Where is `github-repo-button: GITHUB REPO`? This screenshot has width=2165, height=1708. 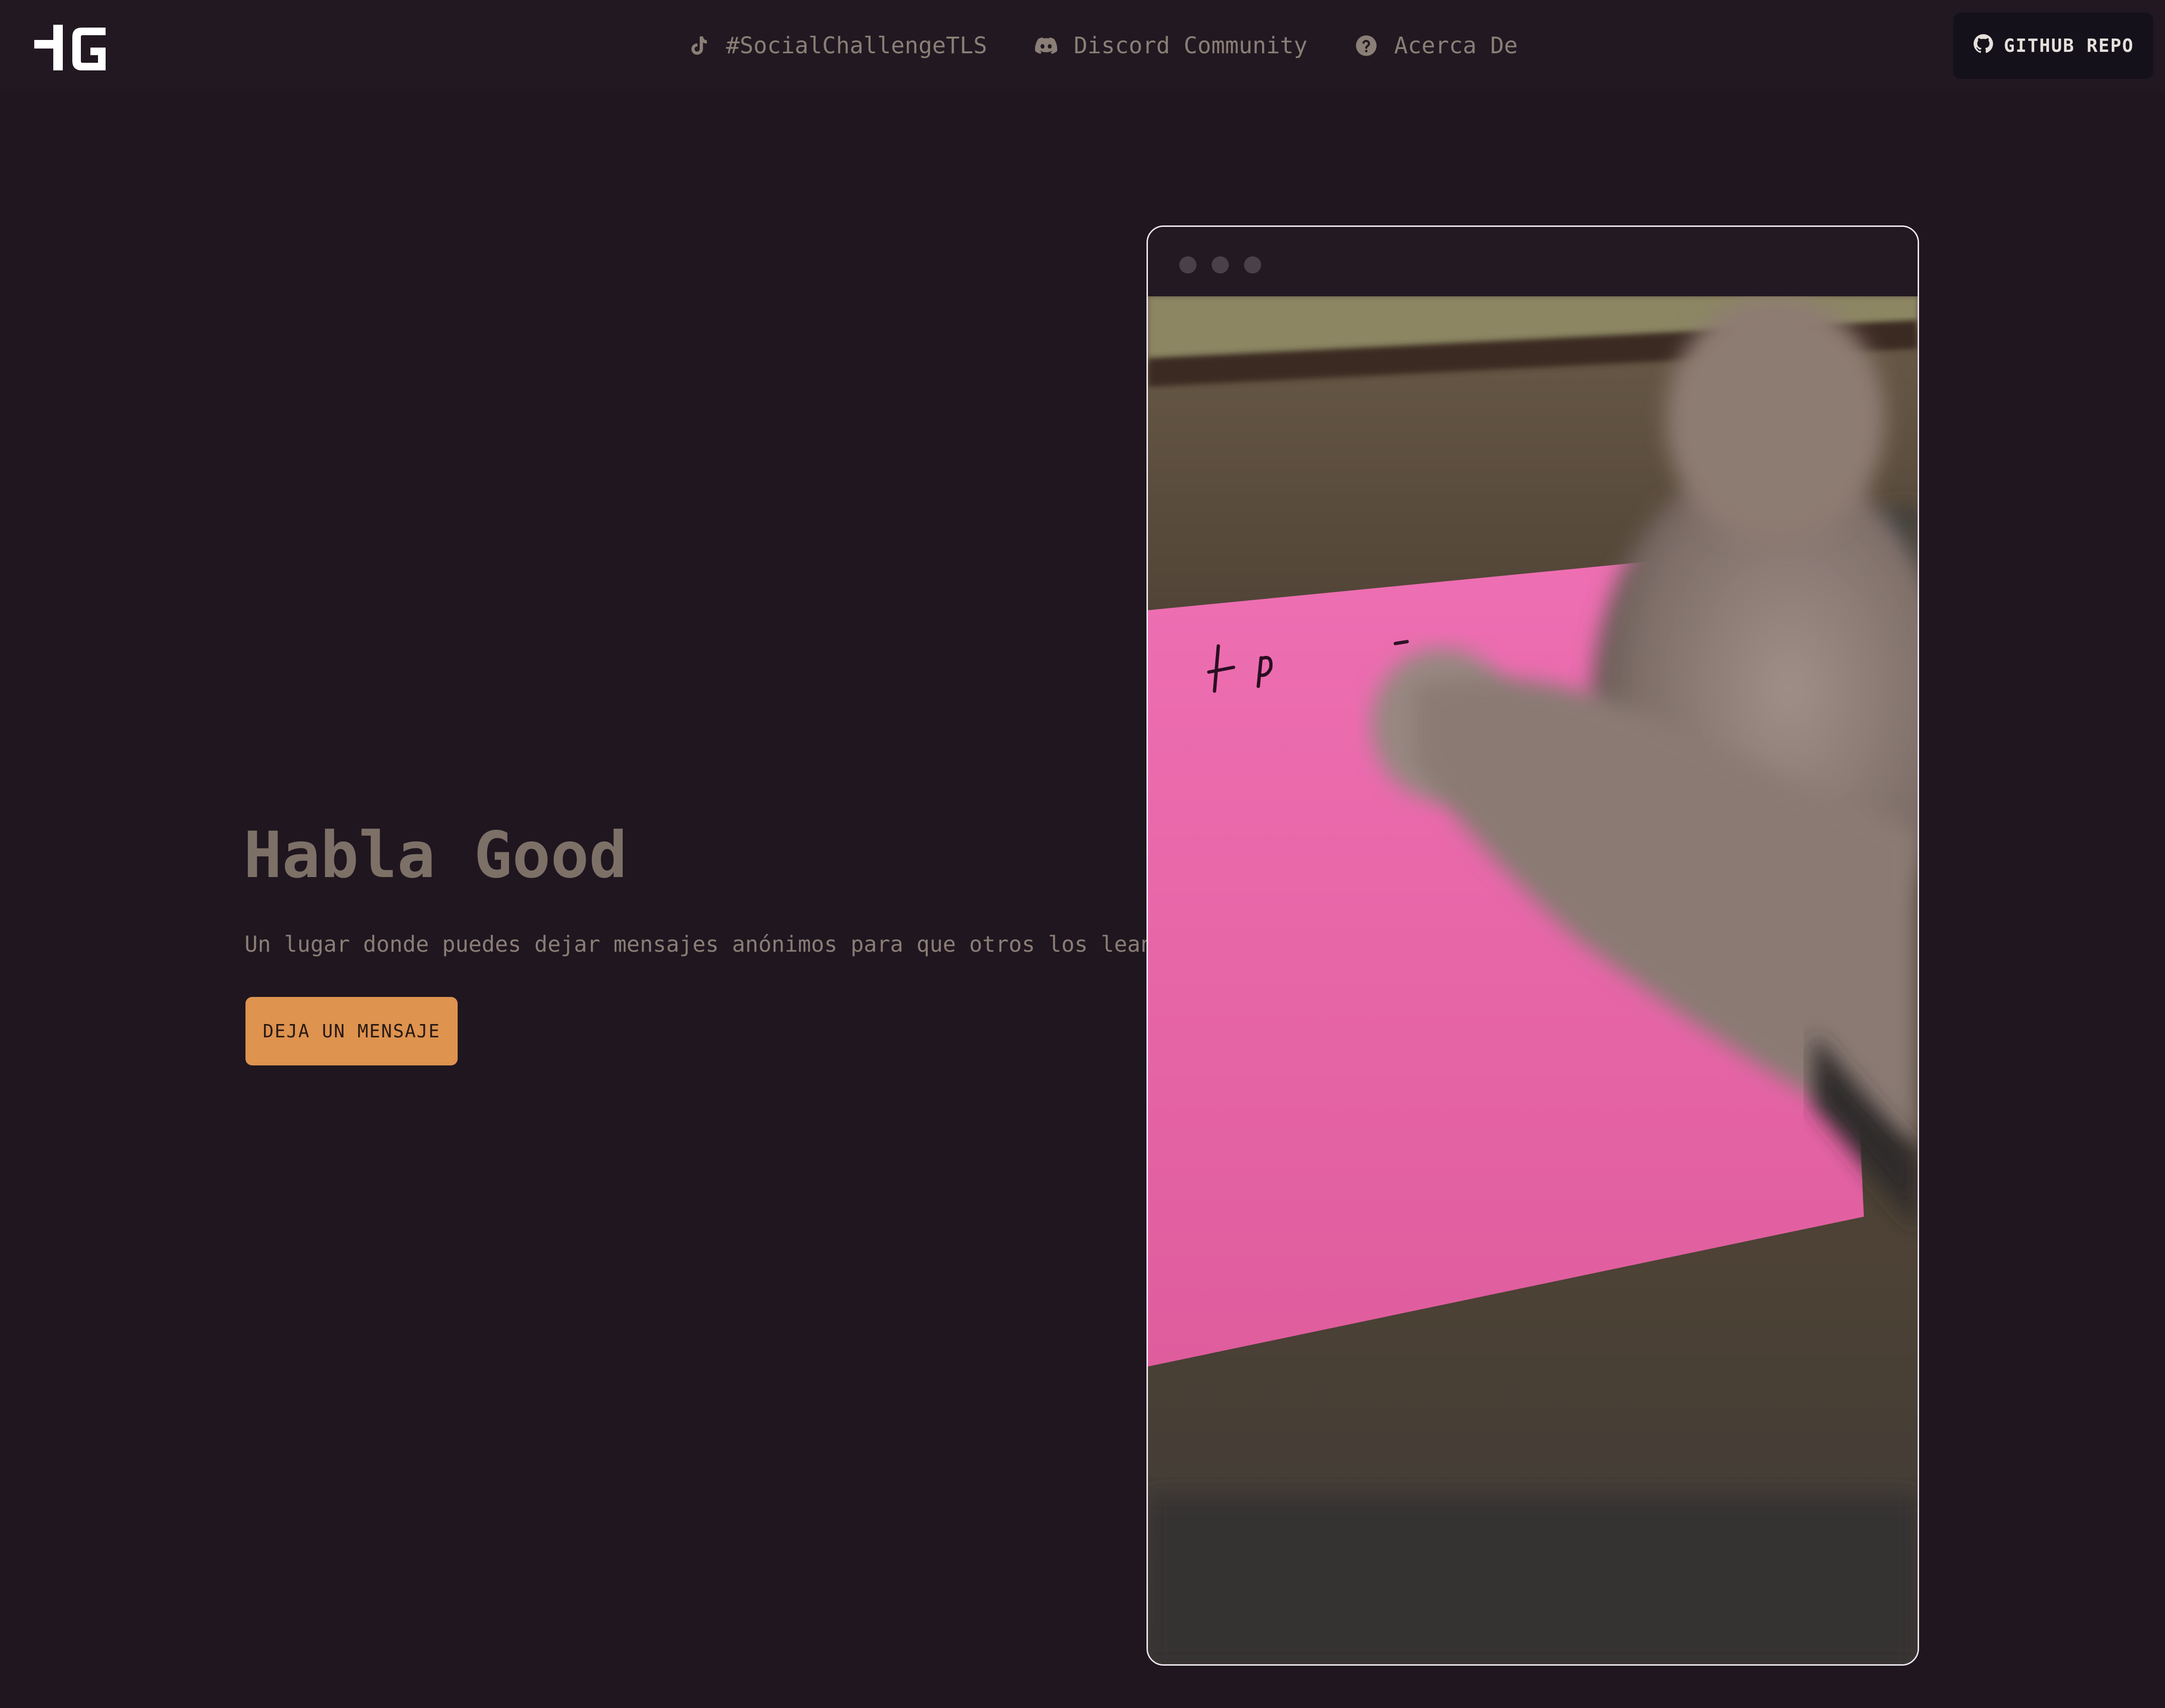 github-repo-button: GITHUB REPO is located at coordinates (2053, 45).